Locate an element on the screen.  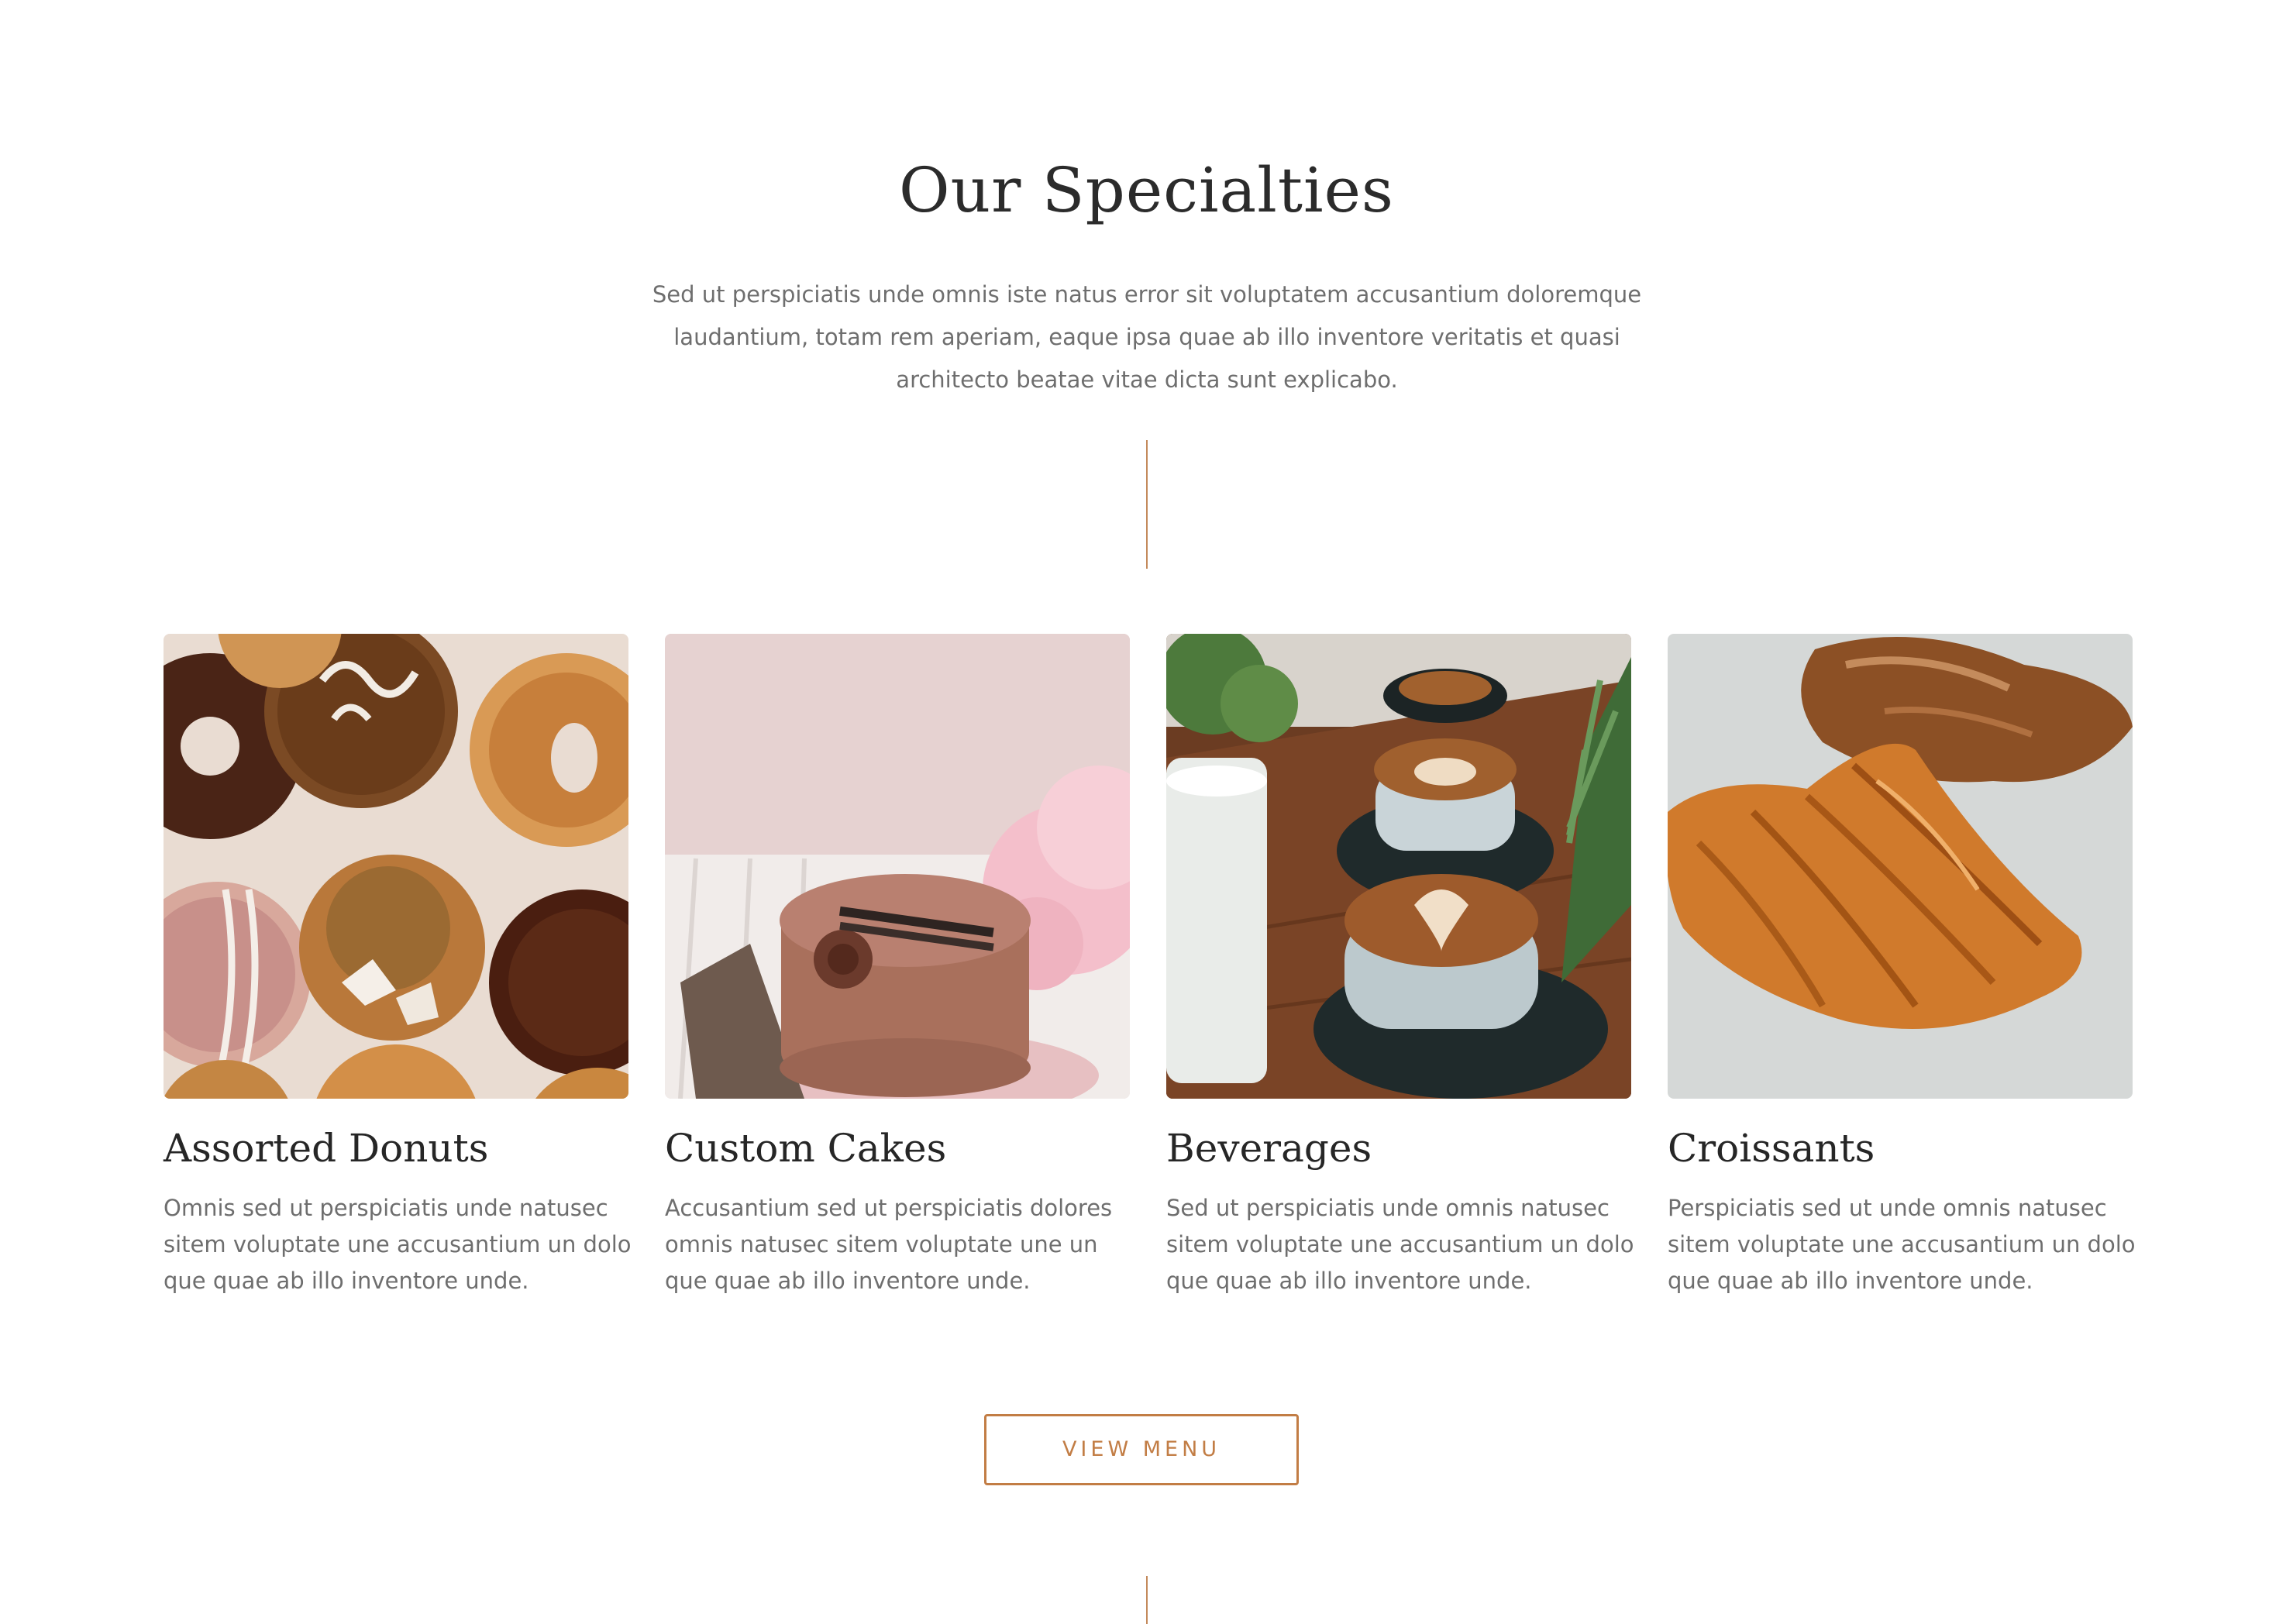
croissant-photo is located at coordinates (1900, 866).